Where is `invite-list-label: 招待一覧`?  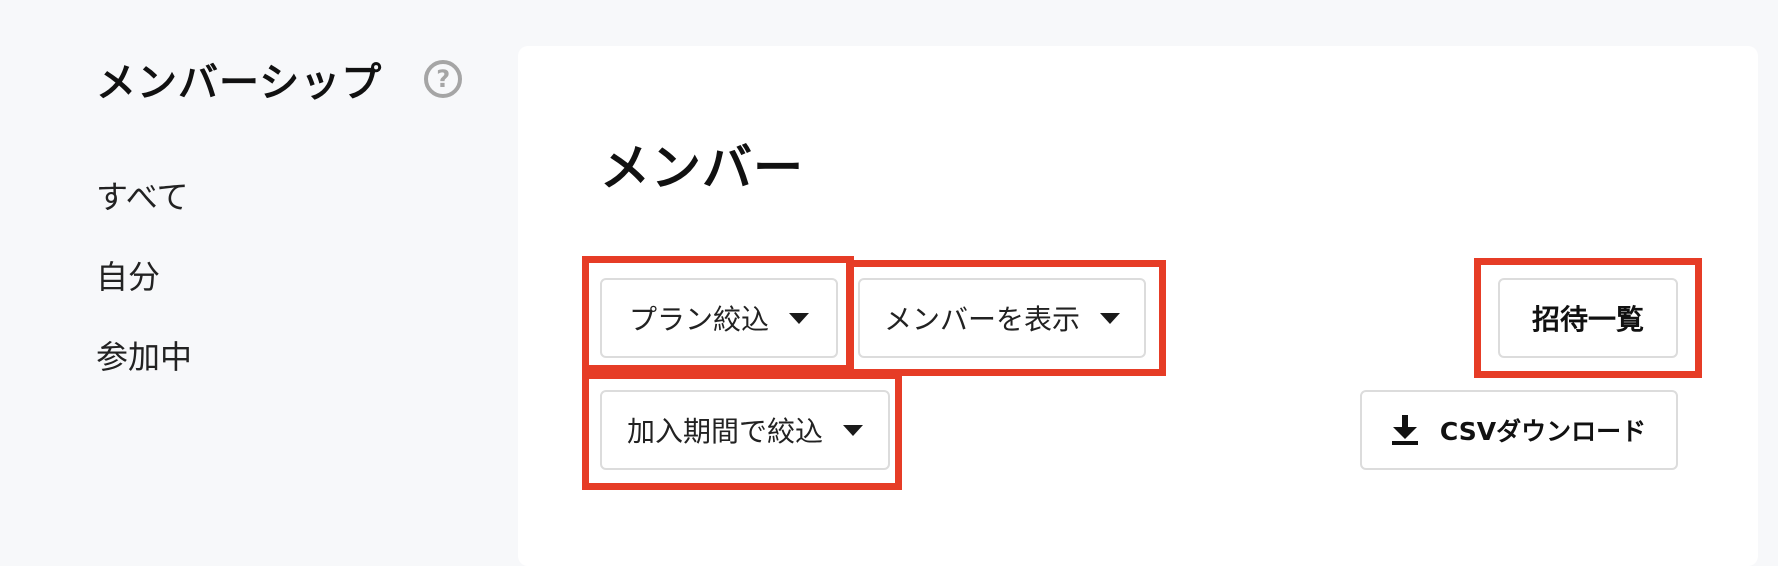
invite-list-label: 招待一覧 is located at coordinates (1587, 319).